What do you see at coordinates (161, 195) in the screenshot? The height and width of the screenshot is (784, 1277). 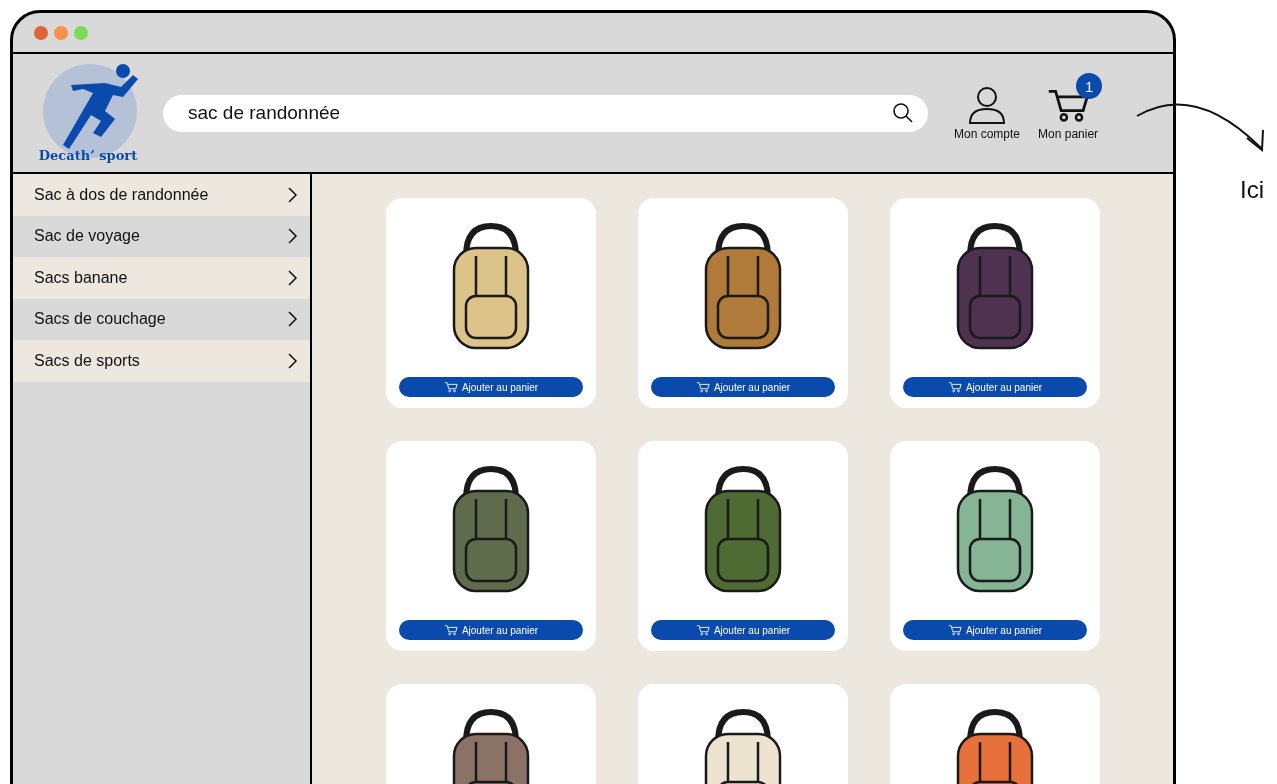 I see `category-item: Sac à dos de randonnée` at bounding box center [161, 195].